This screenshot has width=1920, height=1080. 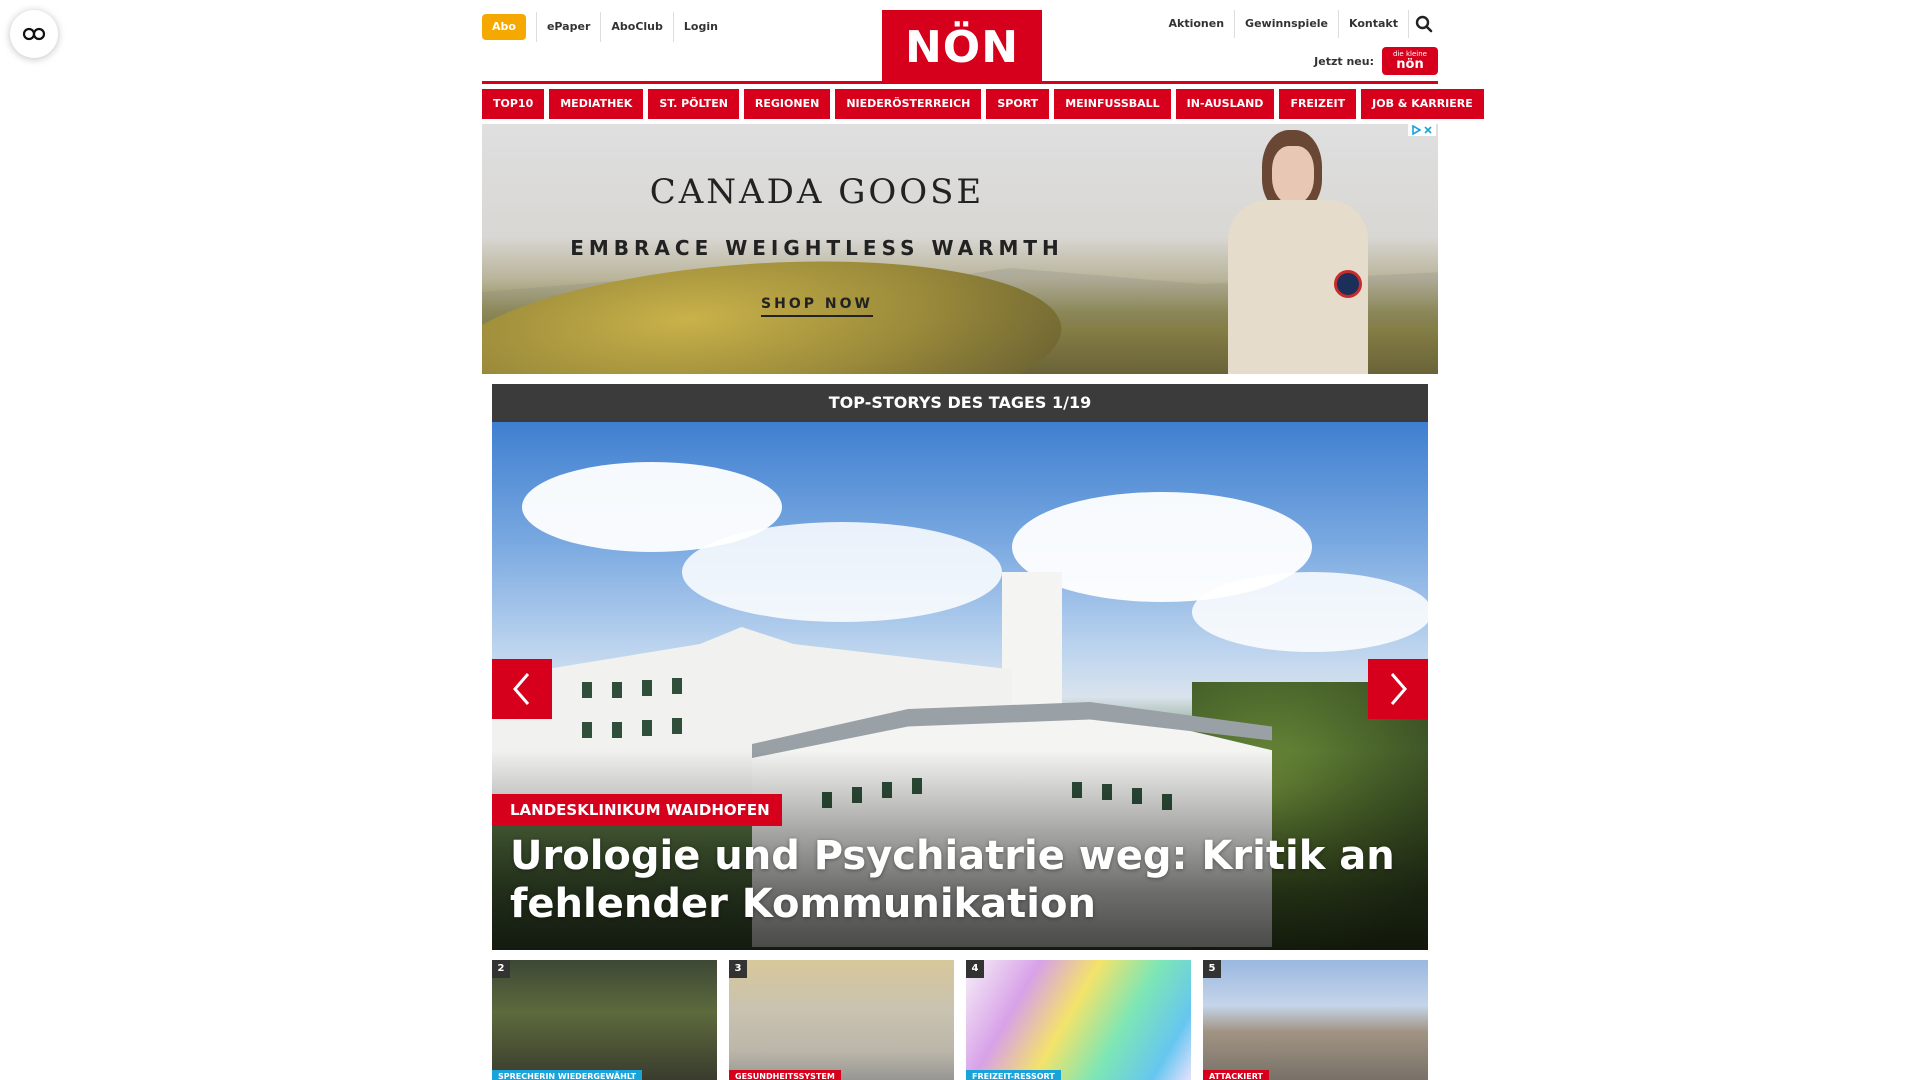 I want to click on story-thumbnail: 4 FREIZEIT-RESSORT, so click(x=1078, y=1020).